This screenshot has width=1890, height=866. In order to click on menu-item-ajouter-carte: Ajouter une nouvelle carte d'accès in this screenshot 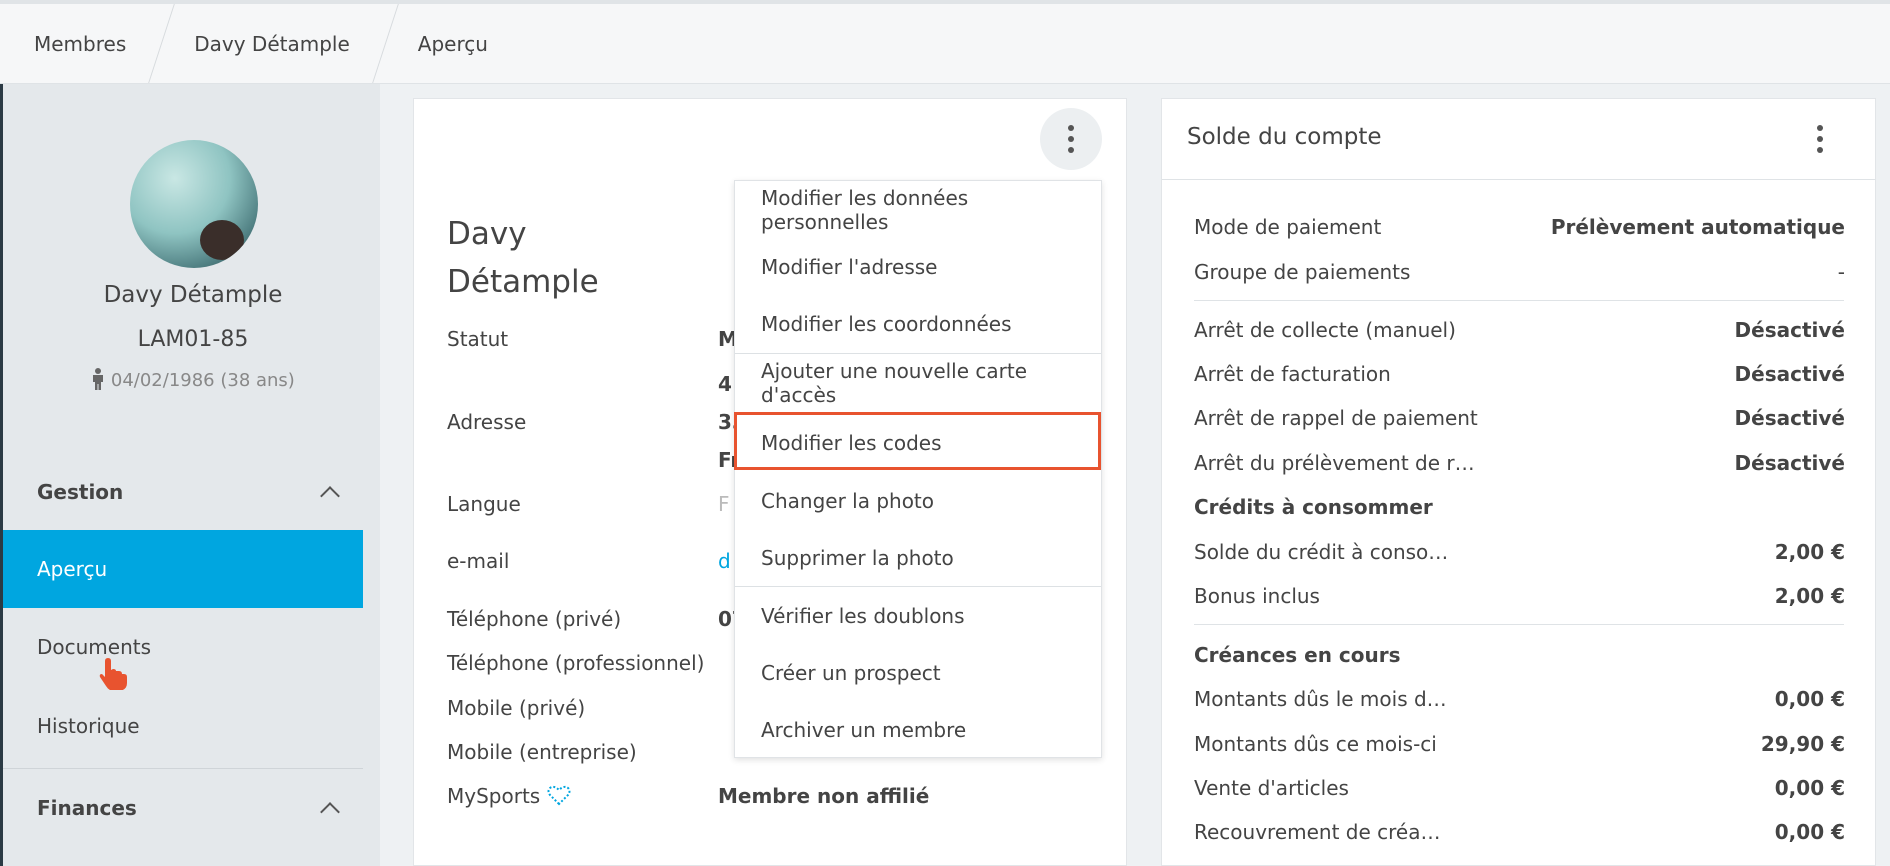, I will do `click(918, 382)`.